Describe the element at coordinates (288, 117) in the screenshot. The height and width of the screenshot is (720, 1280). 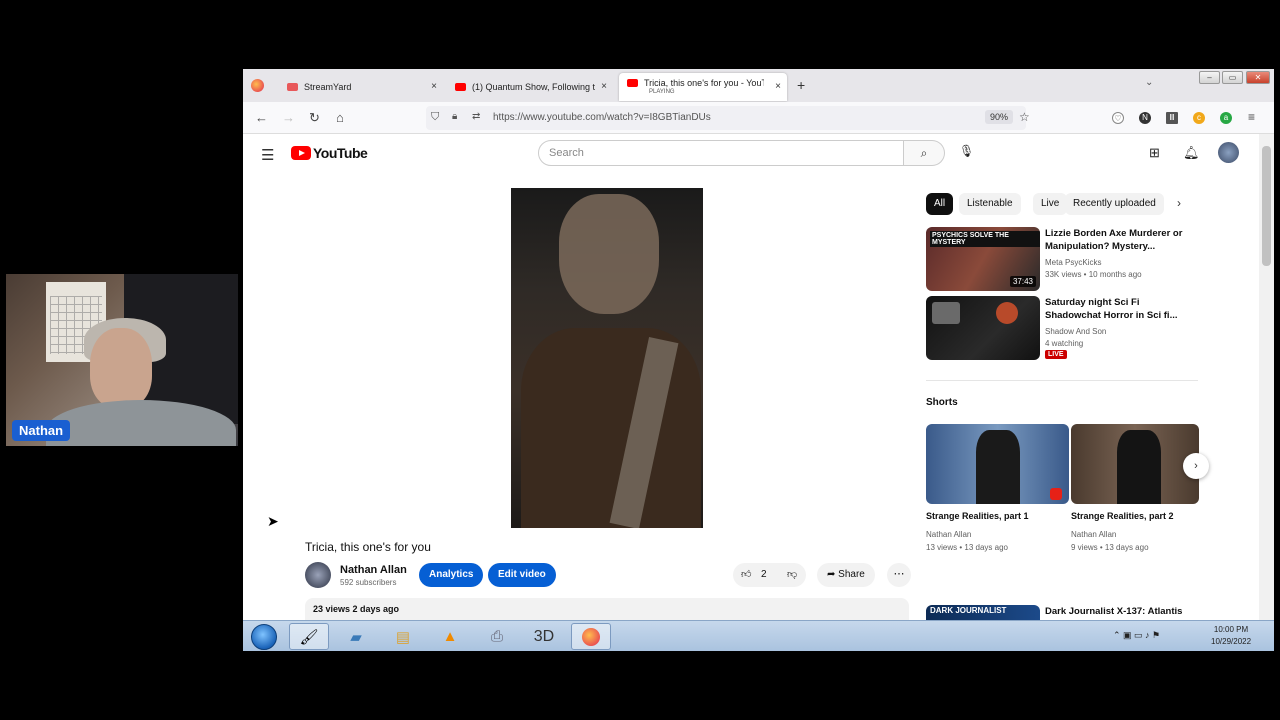
I see `forward-arrow-icon: →` at that location.